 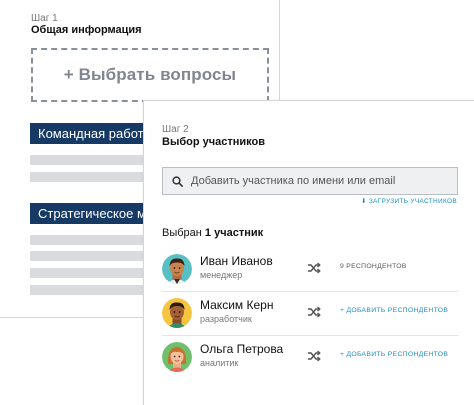 What do you see at coordinates (89, 213) in the screenshot?
I see `section-bar-strategic: Стратегическое мышление` at bounding box center [89, 213].